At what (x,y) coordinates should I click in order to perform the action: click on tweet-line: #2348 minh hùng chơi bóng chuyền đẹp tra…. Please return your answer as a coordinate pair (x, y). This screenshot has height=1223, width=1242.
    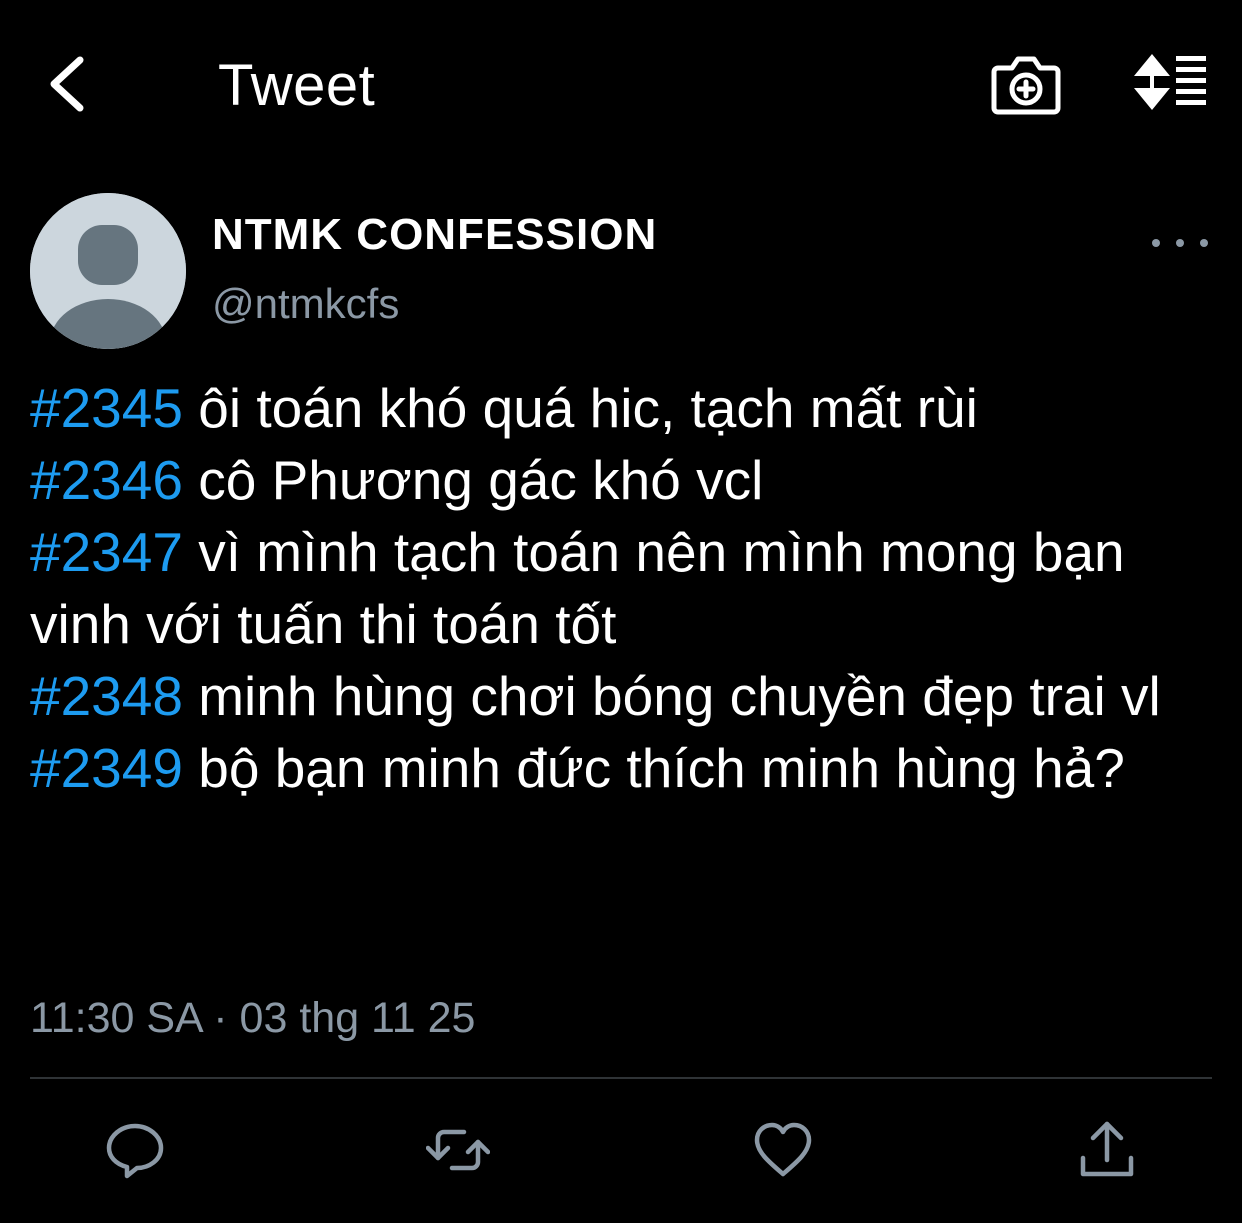
    Looking at the image, I should click on (625, 696).